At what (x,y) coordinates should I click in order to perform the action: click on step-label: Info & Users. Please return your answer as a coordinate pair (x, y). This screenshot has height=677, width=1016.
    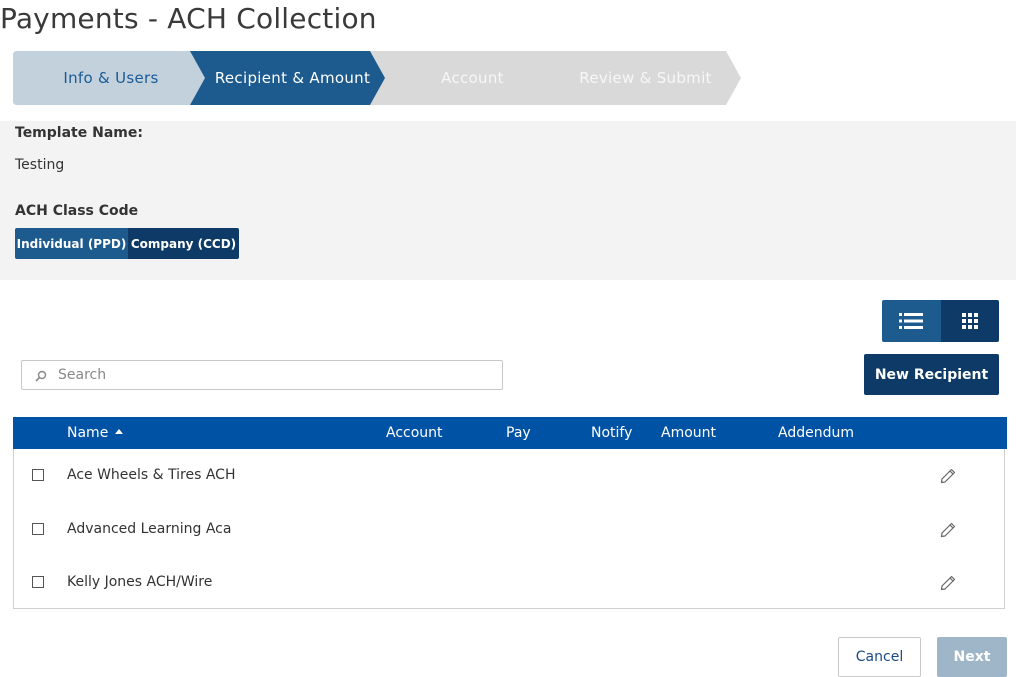
    Looking at the image, I should click on (111, 78).